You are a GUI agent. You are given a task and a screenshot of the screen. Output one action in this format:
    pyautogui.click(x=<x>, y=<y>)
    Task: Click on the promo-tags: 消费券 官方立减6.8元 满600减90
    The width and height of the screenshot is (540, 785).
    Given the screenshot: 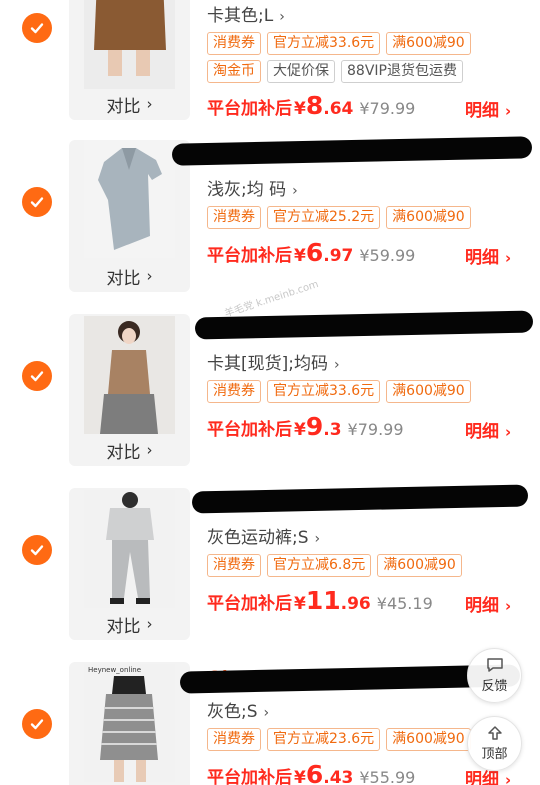 What is the action you would take?
    pyautogui.click(x=334, y=565)
    